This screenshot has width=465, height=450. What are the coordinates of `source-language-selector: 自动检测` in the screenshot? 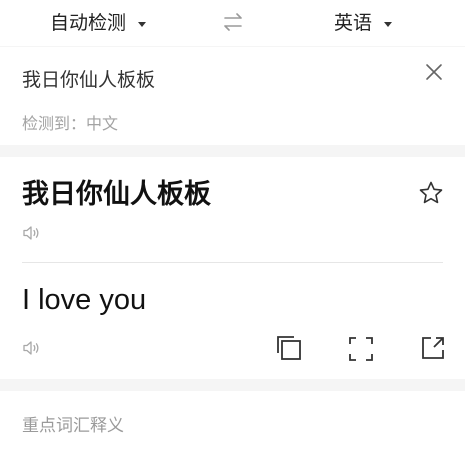 It's located at (98, 23).